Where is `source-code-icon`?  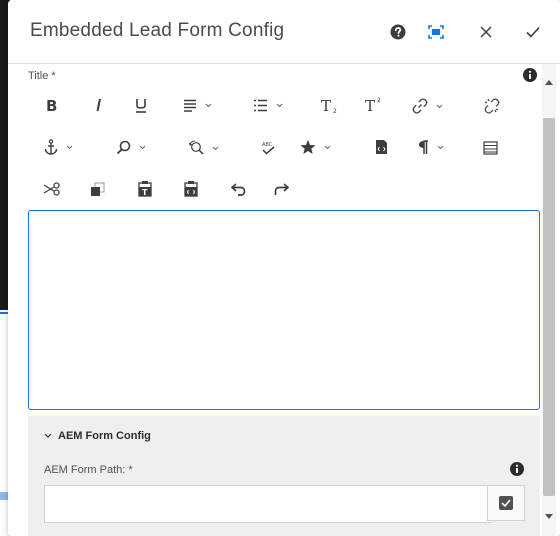
source-code-icon is located at coordinates (381, 147).